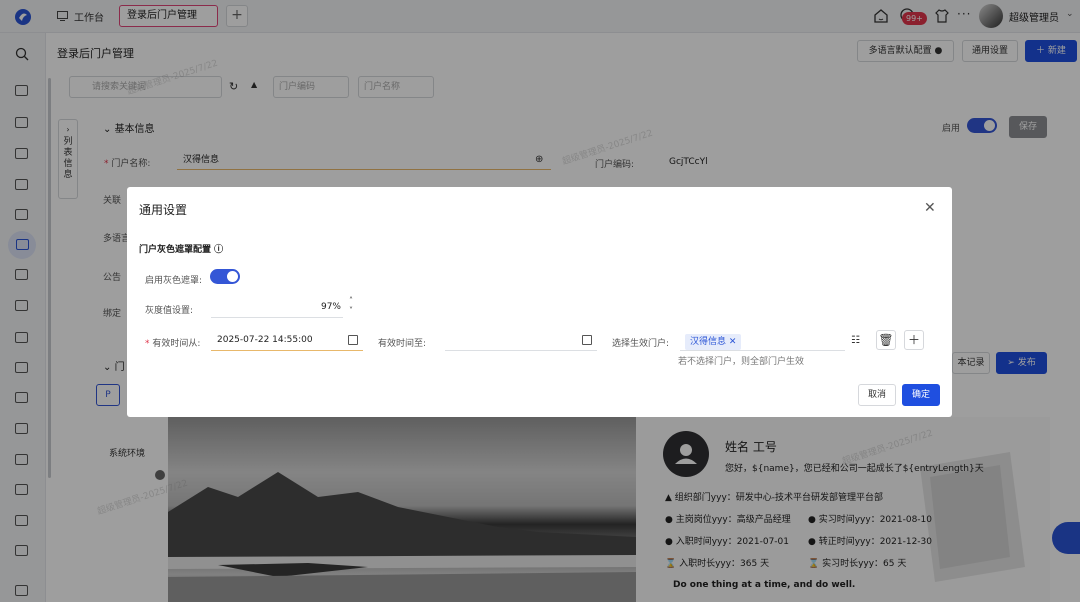  I want to click on stepper-arrows: ˄ ˅, so click(351, 306).